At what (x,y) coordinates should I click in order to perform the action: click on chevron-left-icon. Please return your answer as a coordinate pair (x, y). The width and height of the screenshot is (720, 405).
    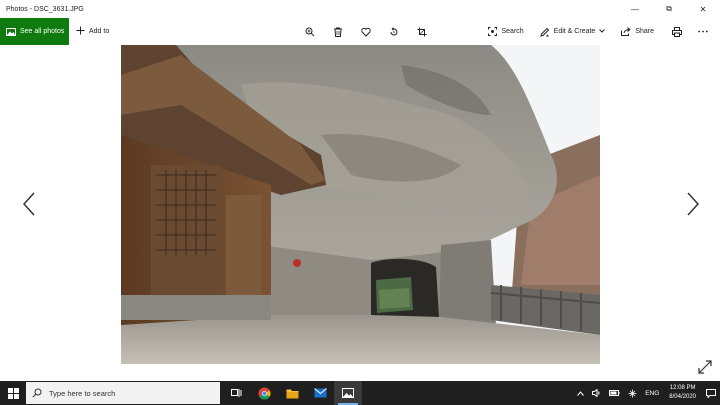
    Looking at the image, I should click on (29, 204).